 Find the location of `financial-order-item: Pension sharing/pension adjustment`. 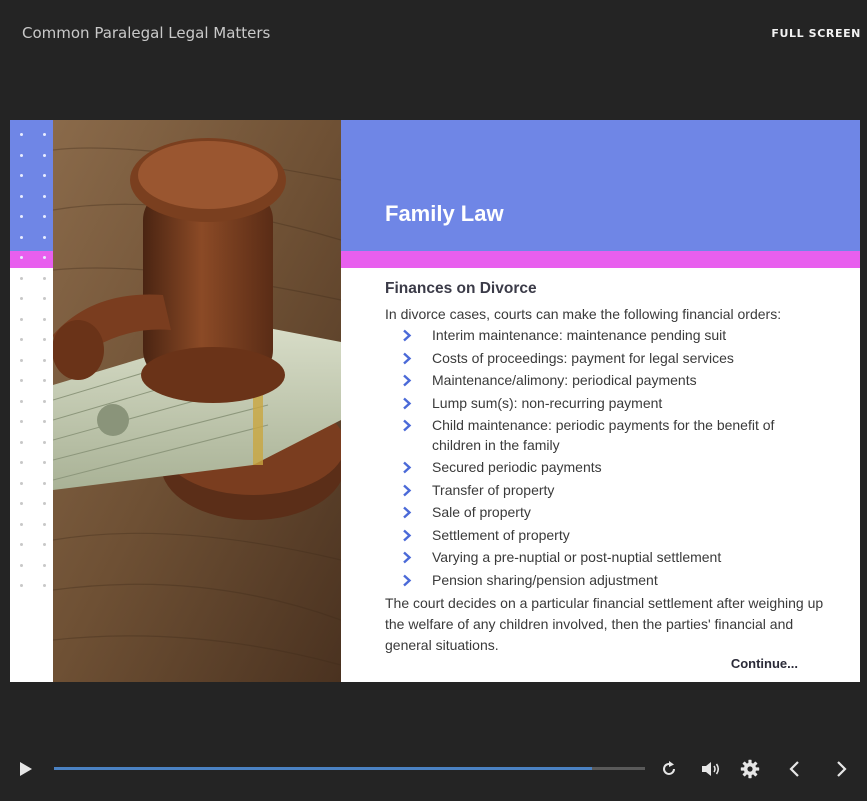

financial-order-item: Pension sharing/pension adjustment is located at coordinates (605, 581).